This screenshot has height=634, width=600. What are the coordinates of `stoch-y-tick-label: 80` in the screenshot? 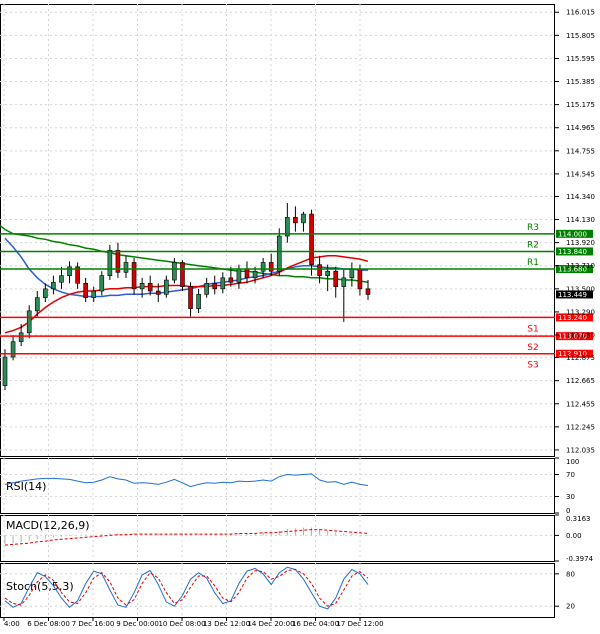 It's located at (570, 574).